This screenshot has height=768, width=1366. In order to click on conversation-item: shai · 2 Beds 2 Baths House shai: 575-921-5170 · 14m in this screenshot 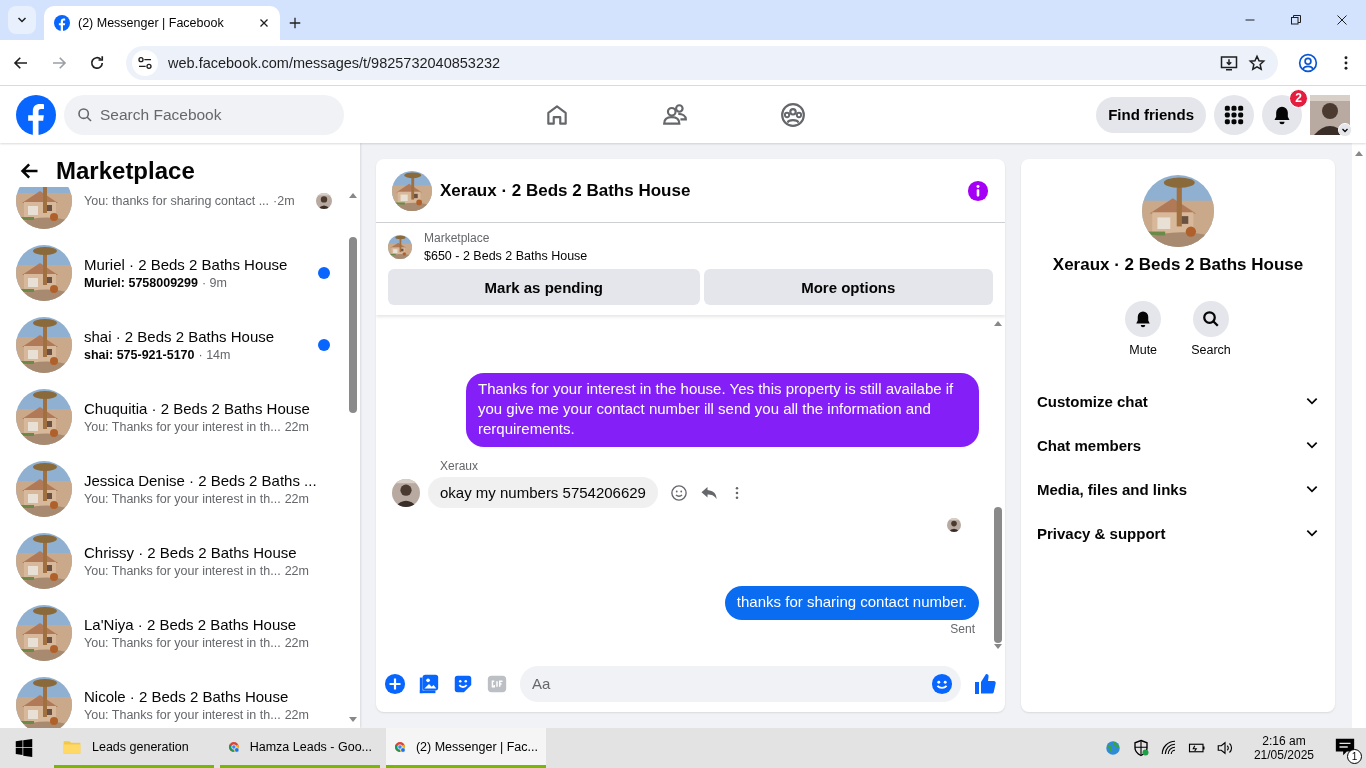, I will do `click(173, 345)`.